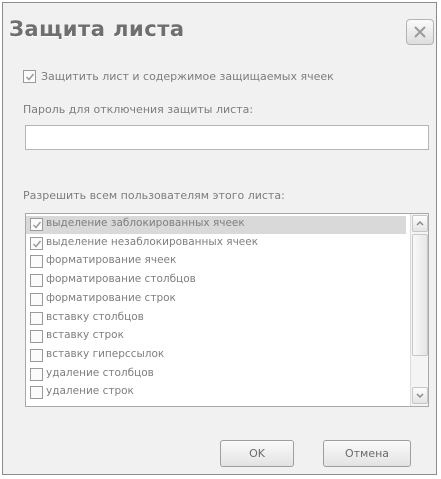 Image resolution: width=441 pixels, height=479 pixels. I want to click on permission-item: выделение незаблокированных ячеек, so click(216, 244).